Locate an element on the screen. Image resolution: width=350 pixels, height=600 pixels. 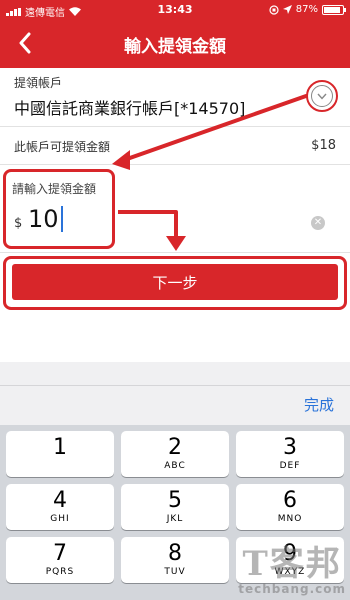
key-7: 7 PQRS is located at coordinates (60, 560).